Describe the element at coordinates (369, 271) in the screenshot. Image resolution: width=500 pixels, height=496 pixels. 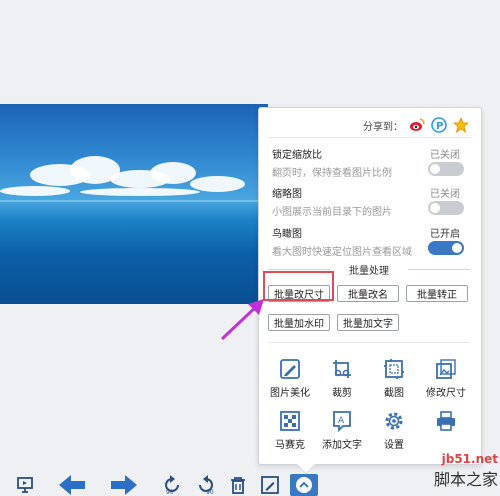
I see `batch-title: 批量处理` at that location.